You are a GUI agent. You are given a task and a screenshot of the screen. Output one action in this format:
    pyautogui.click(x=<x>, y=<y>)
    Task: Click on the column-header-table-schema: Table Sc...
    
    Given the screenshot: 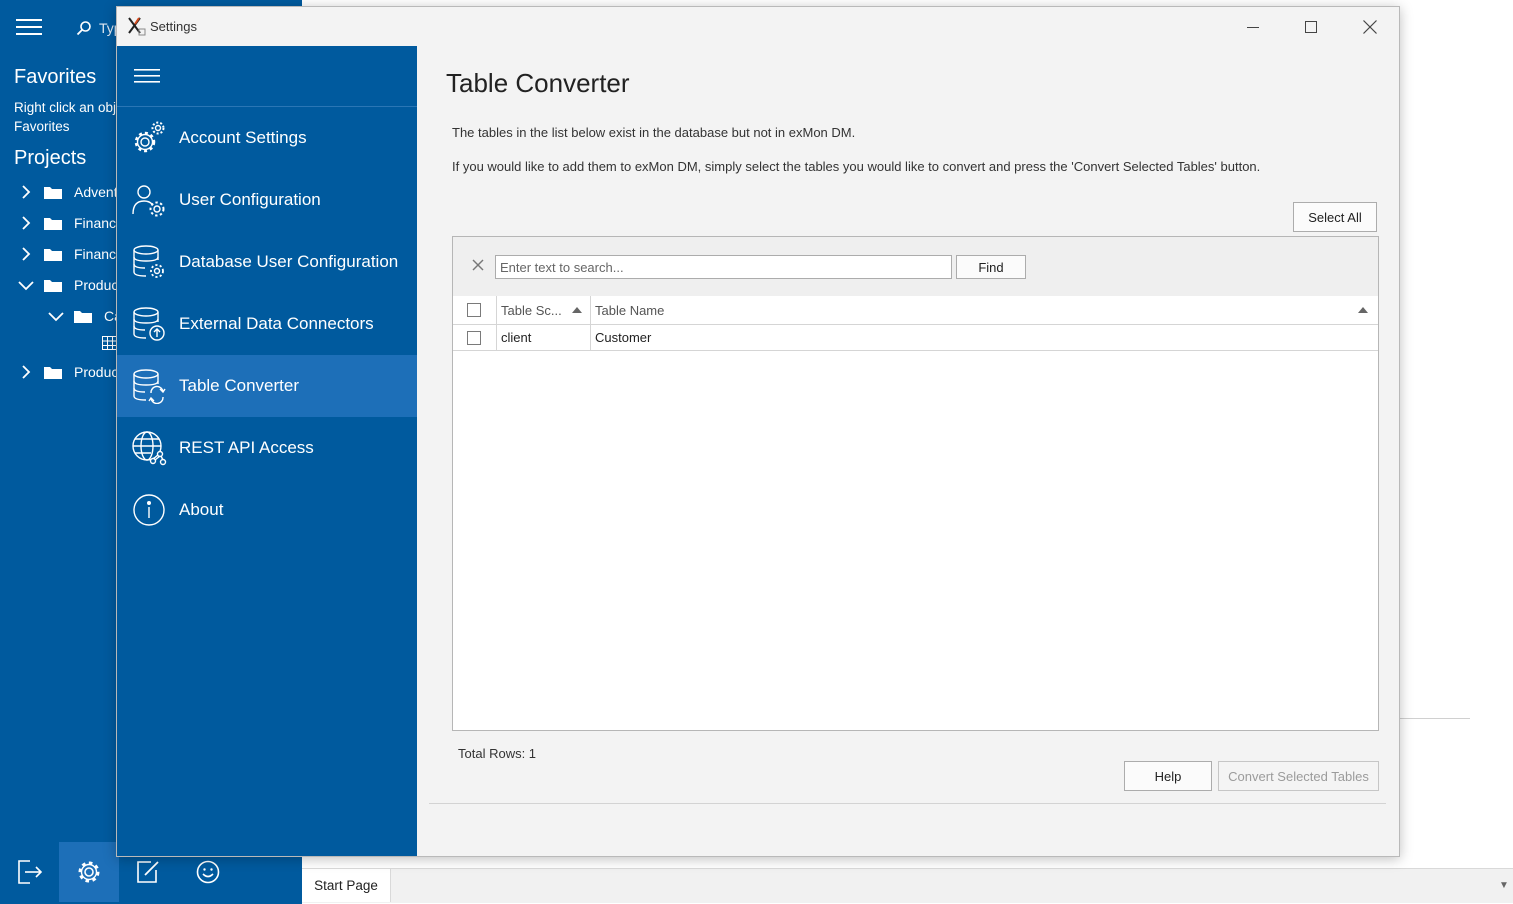 What is the action you would take?
    pyautogui.click(x=544, y=310)
    